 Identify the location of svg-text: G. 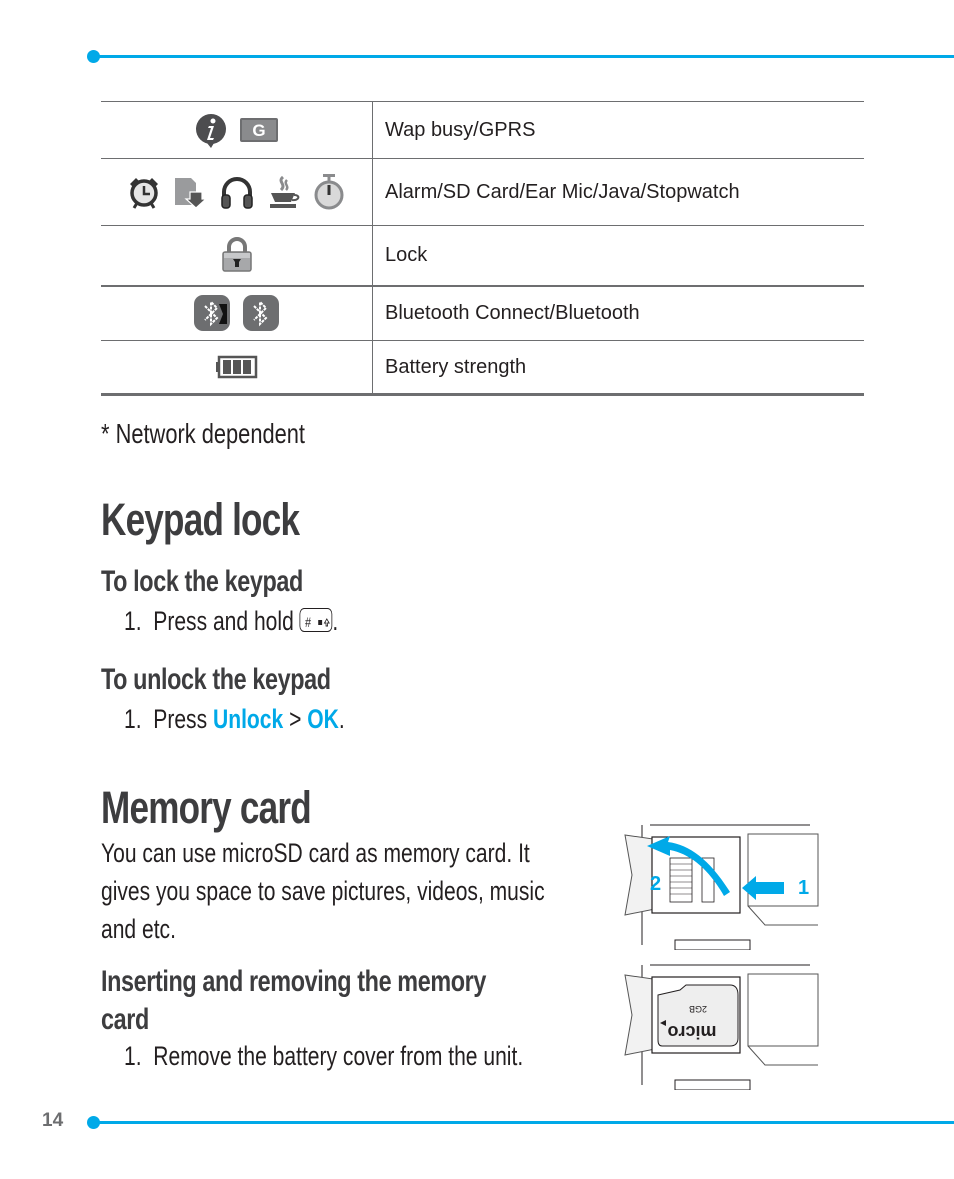
(258, 130).